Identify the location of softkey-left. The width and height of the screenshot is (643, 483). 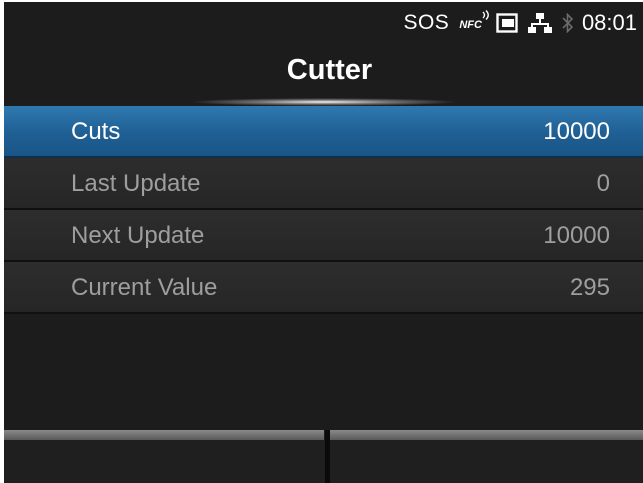
(164, 461).